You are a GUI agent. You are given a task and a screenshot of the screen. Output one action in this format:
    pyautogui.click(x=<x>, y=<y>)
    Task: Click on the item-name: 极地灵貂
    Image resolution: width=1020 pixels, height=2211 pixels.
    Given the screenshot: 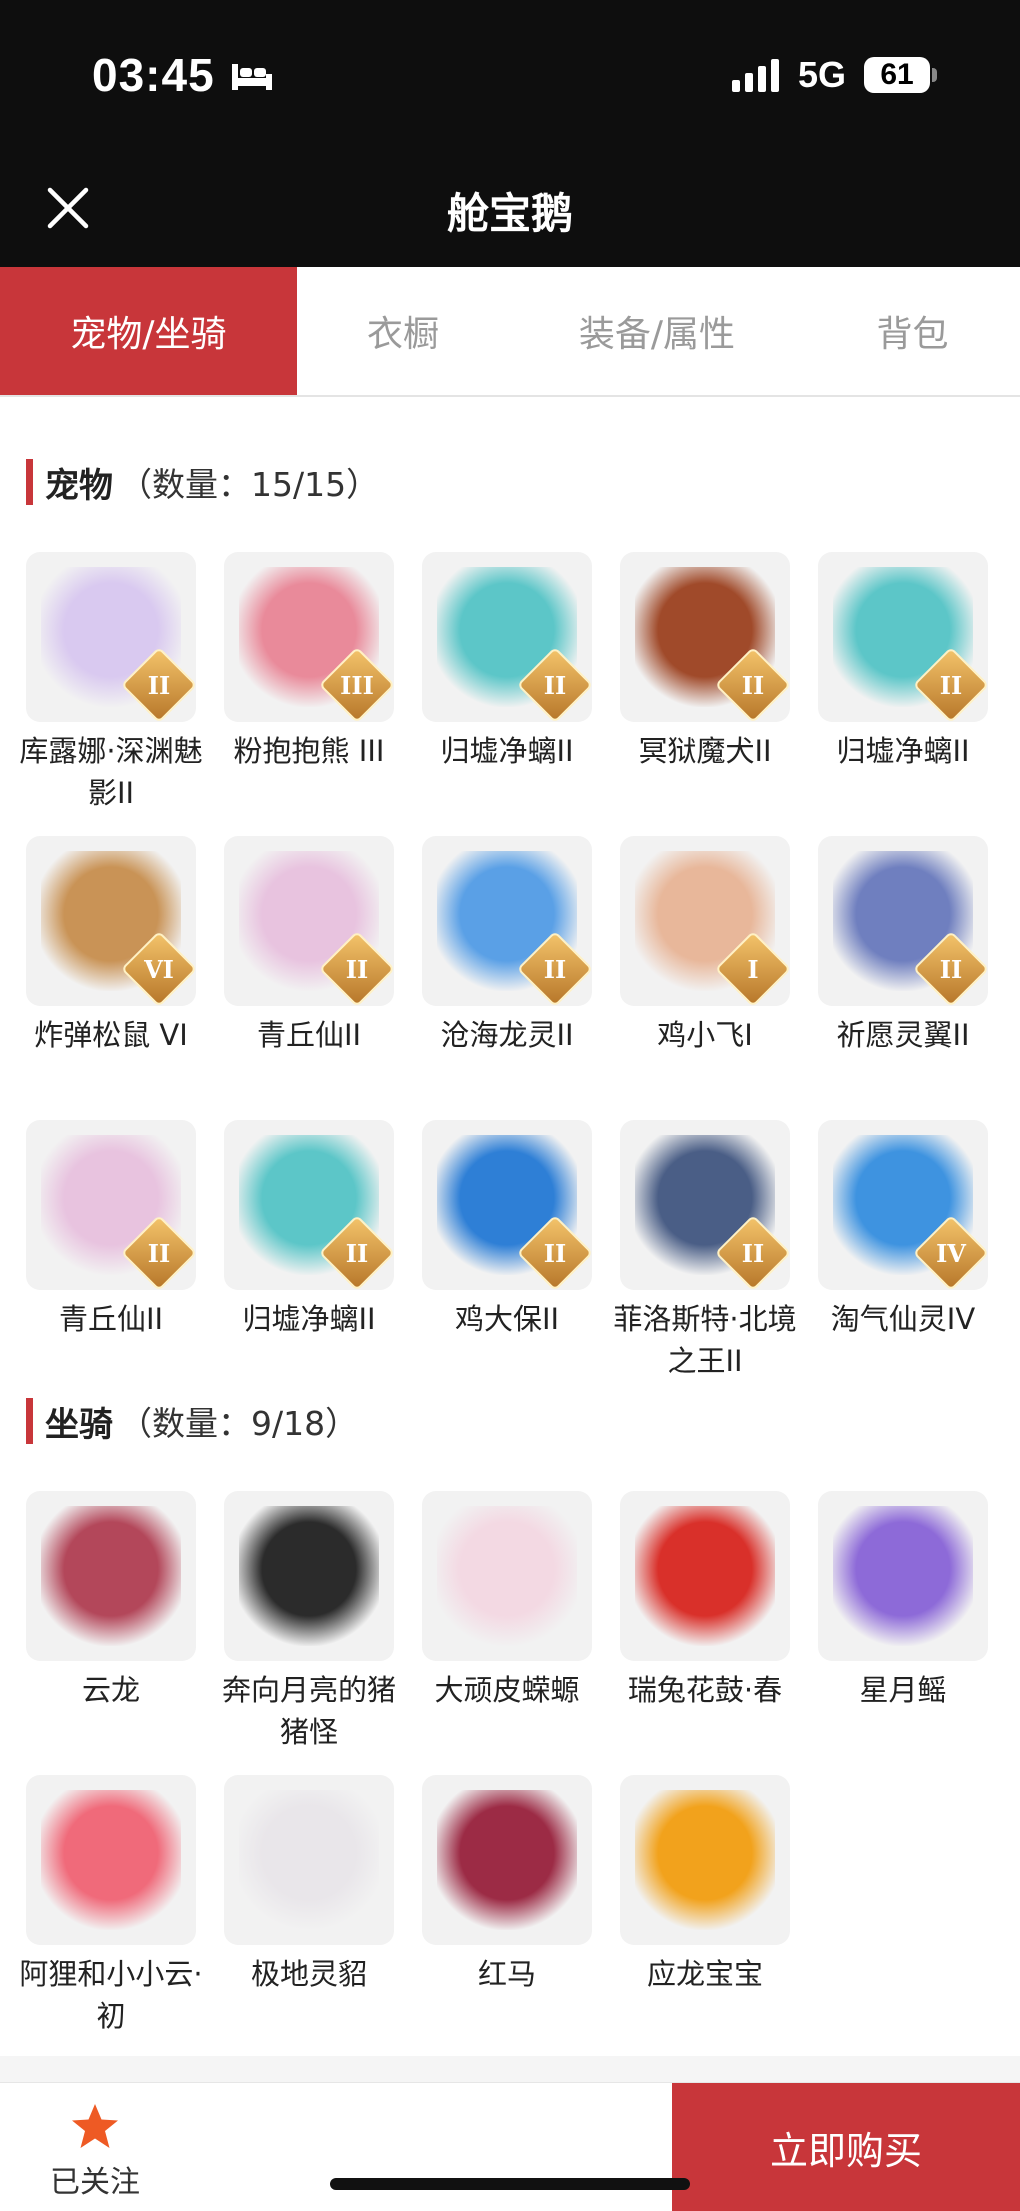 What is the action you would take?
    pyautogui.click(x=308, y=1974)
    